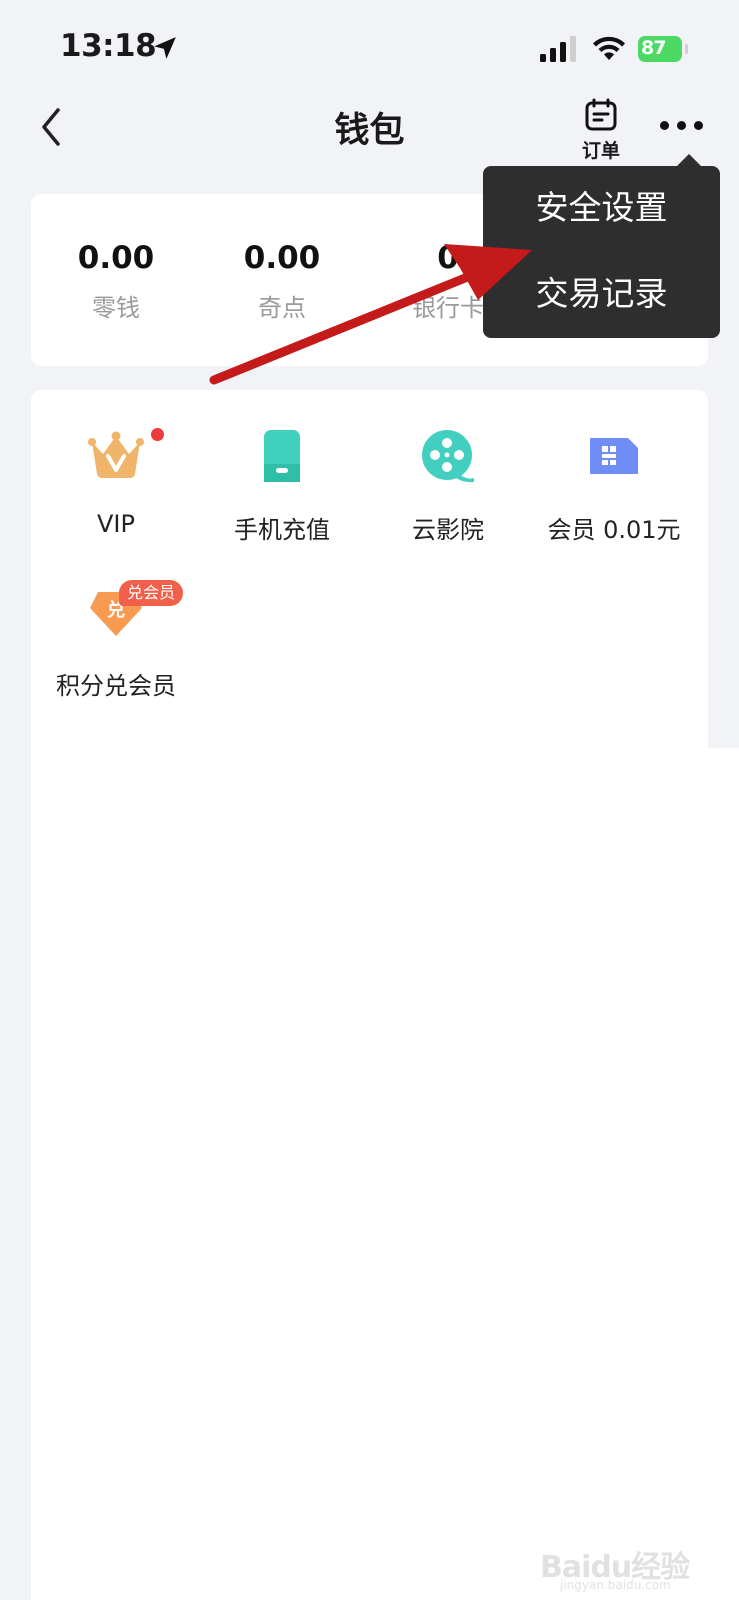 This screenshot has height=1600, width=739. I want to click on service-points-redeem: 兑 积分兑会员, so click(116, 623).